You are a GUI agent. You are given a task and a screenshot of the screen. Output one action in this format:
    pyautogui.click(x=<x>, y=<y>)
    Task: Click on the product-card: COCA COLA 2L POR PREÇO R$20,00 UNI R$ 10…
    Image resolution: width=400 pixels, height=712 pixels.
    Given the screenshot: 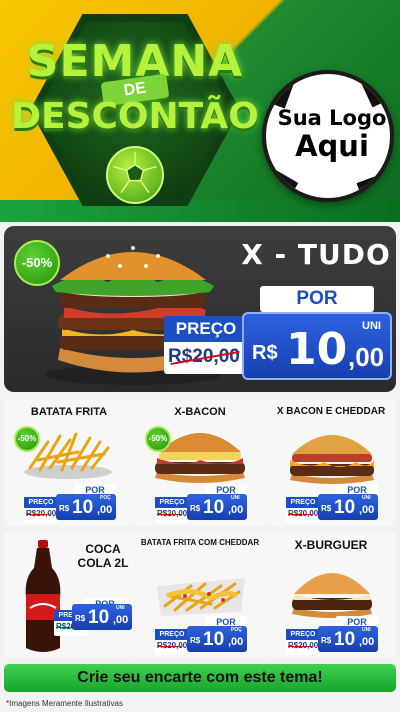 What is the action you would take?
    pyautogui.click(x=69, y=595)
    